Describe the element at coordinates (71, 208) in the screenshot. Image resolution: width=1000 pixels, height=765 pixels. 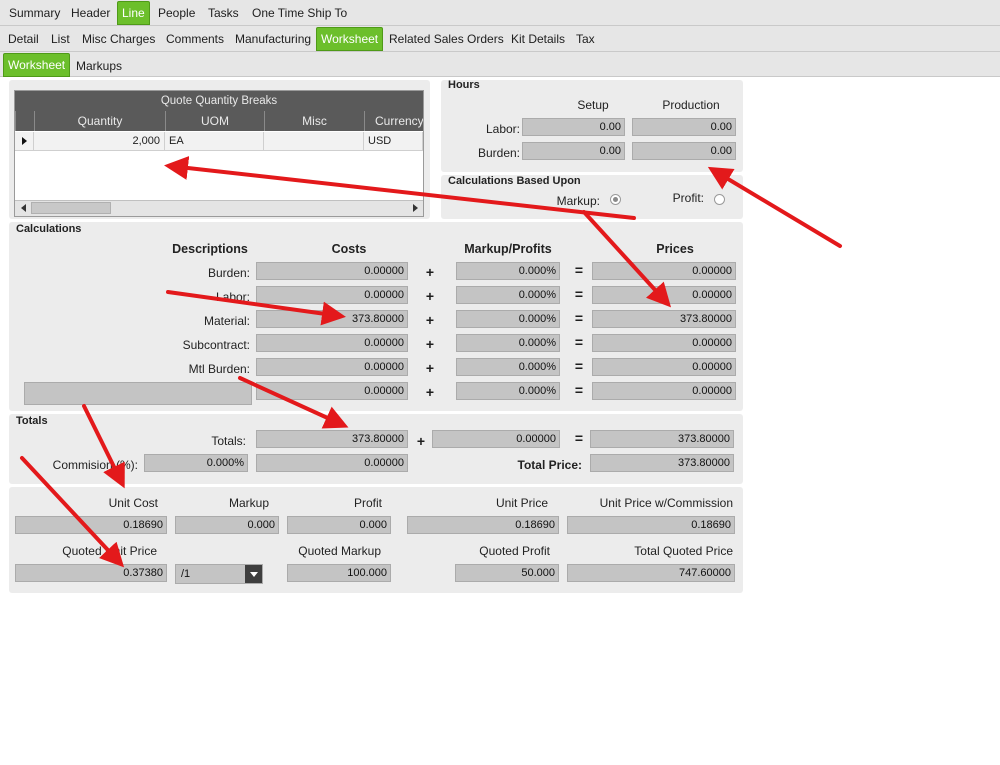
I see `scroll-thumb` at that location.